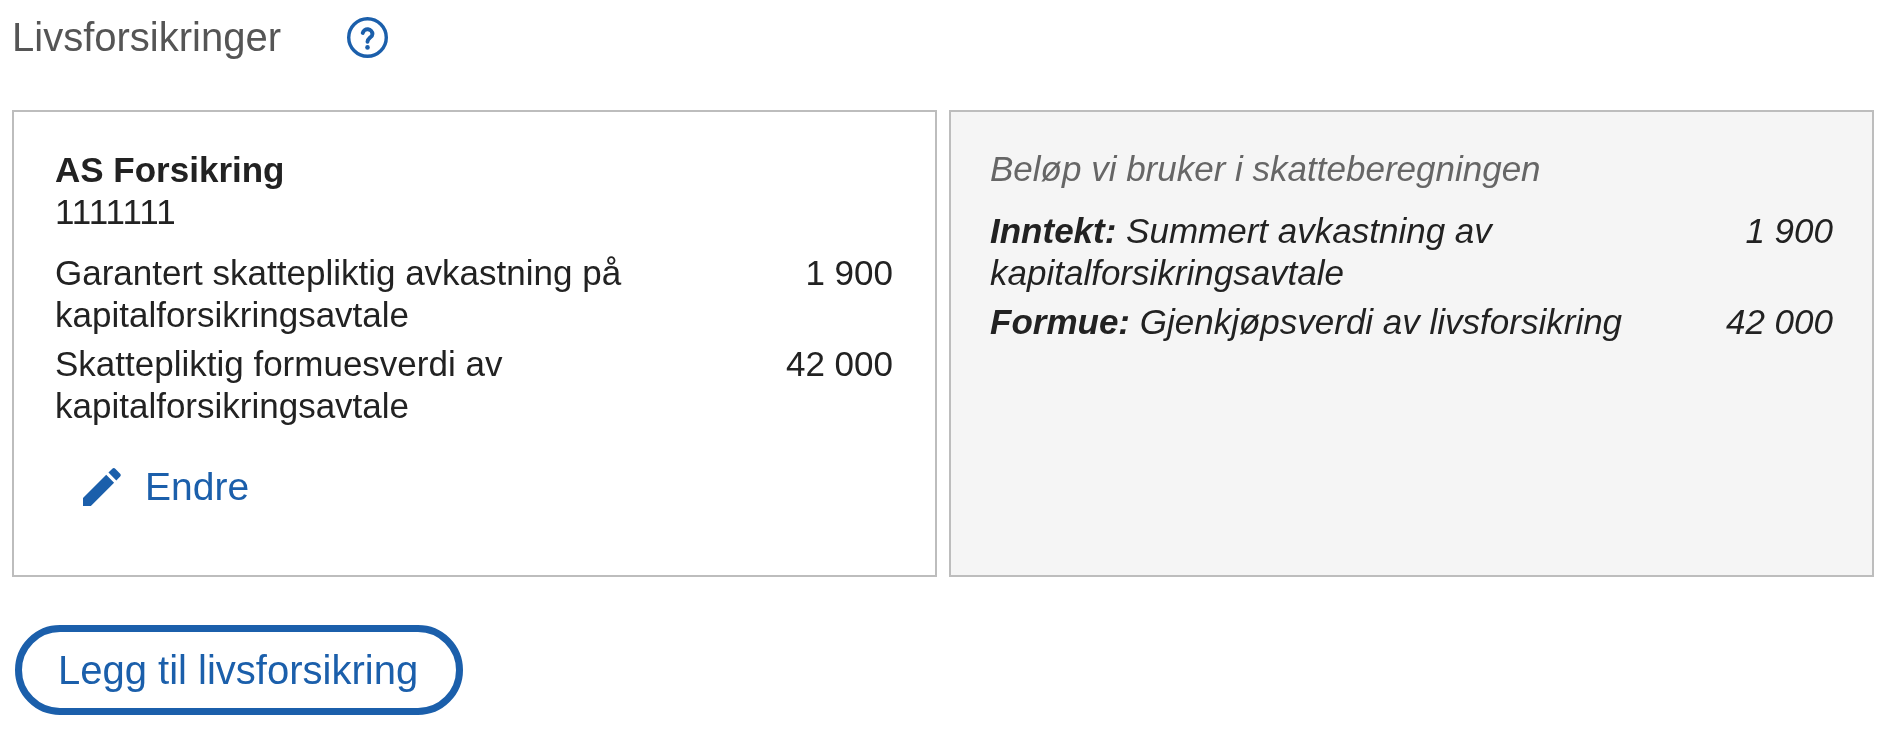 The width and height of the screenshot is (1886, 734). What do you see at coordinates (239, 670) in the screenshot?
I see `add-life-insurance-button: Legg til livsforsikring` at bounding box center [239, 670].